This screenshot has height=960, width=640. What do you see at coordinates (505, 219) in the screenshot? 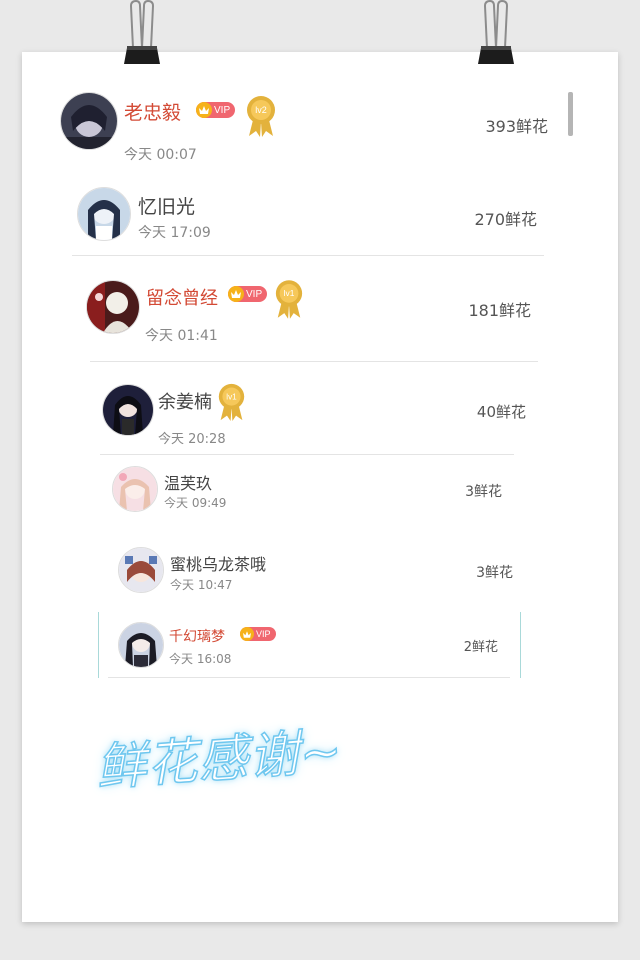
I see `flower-count: 270鲜花` at bounding box center [505, 219].